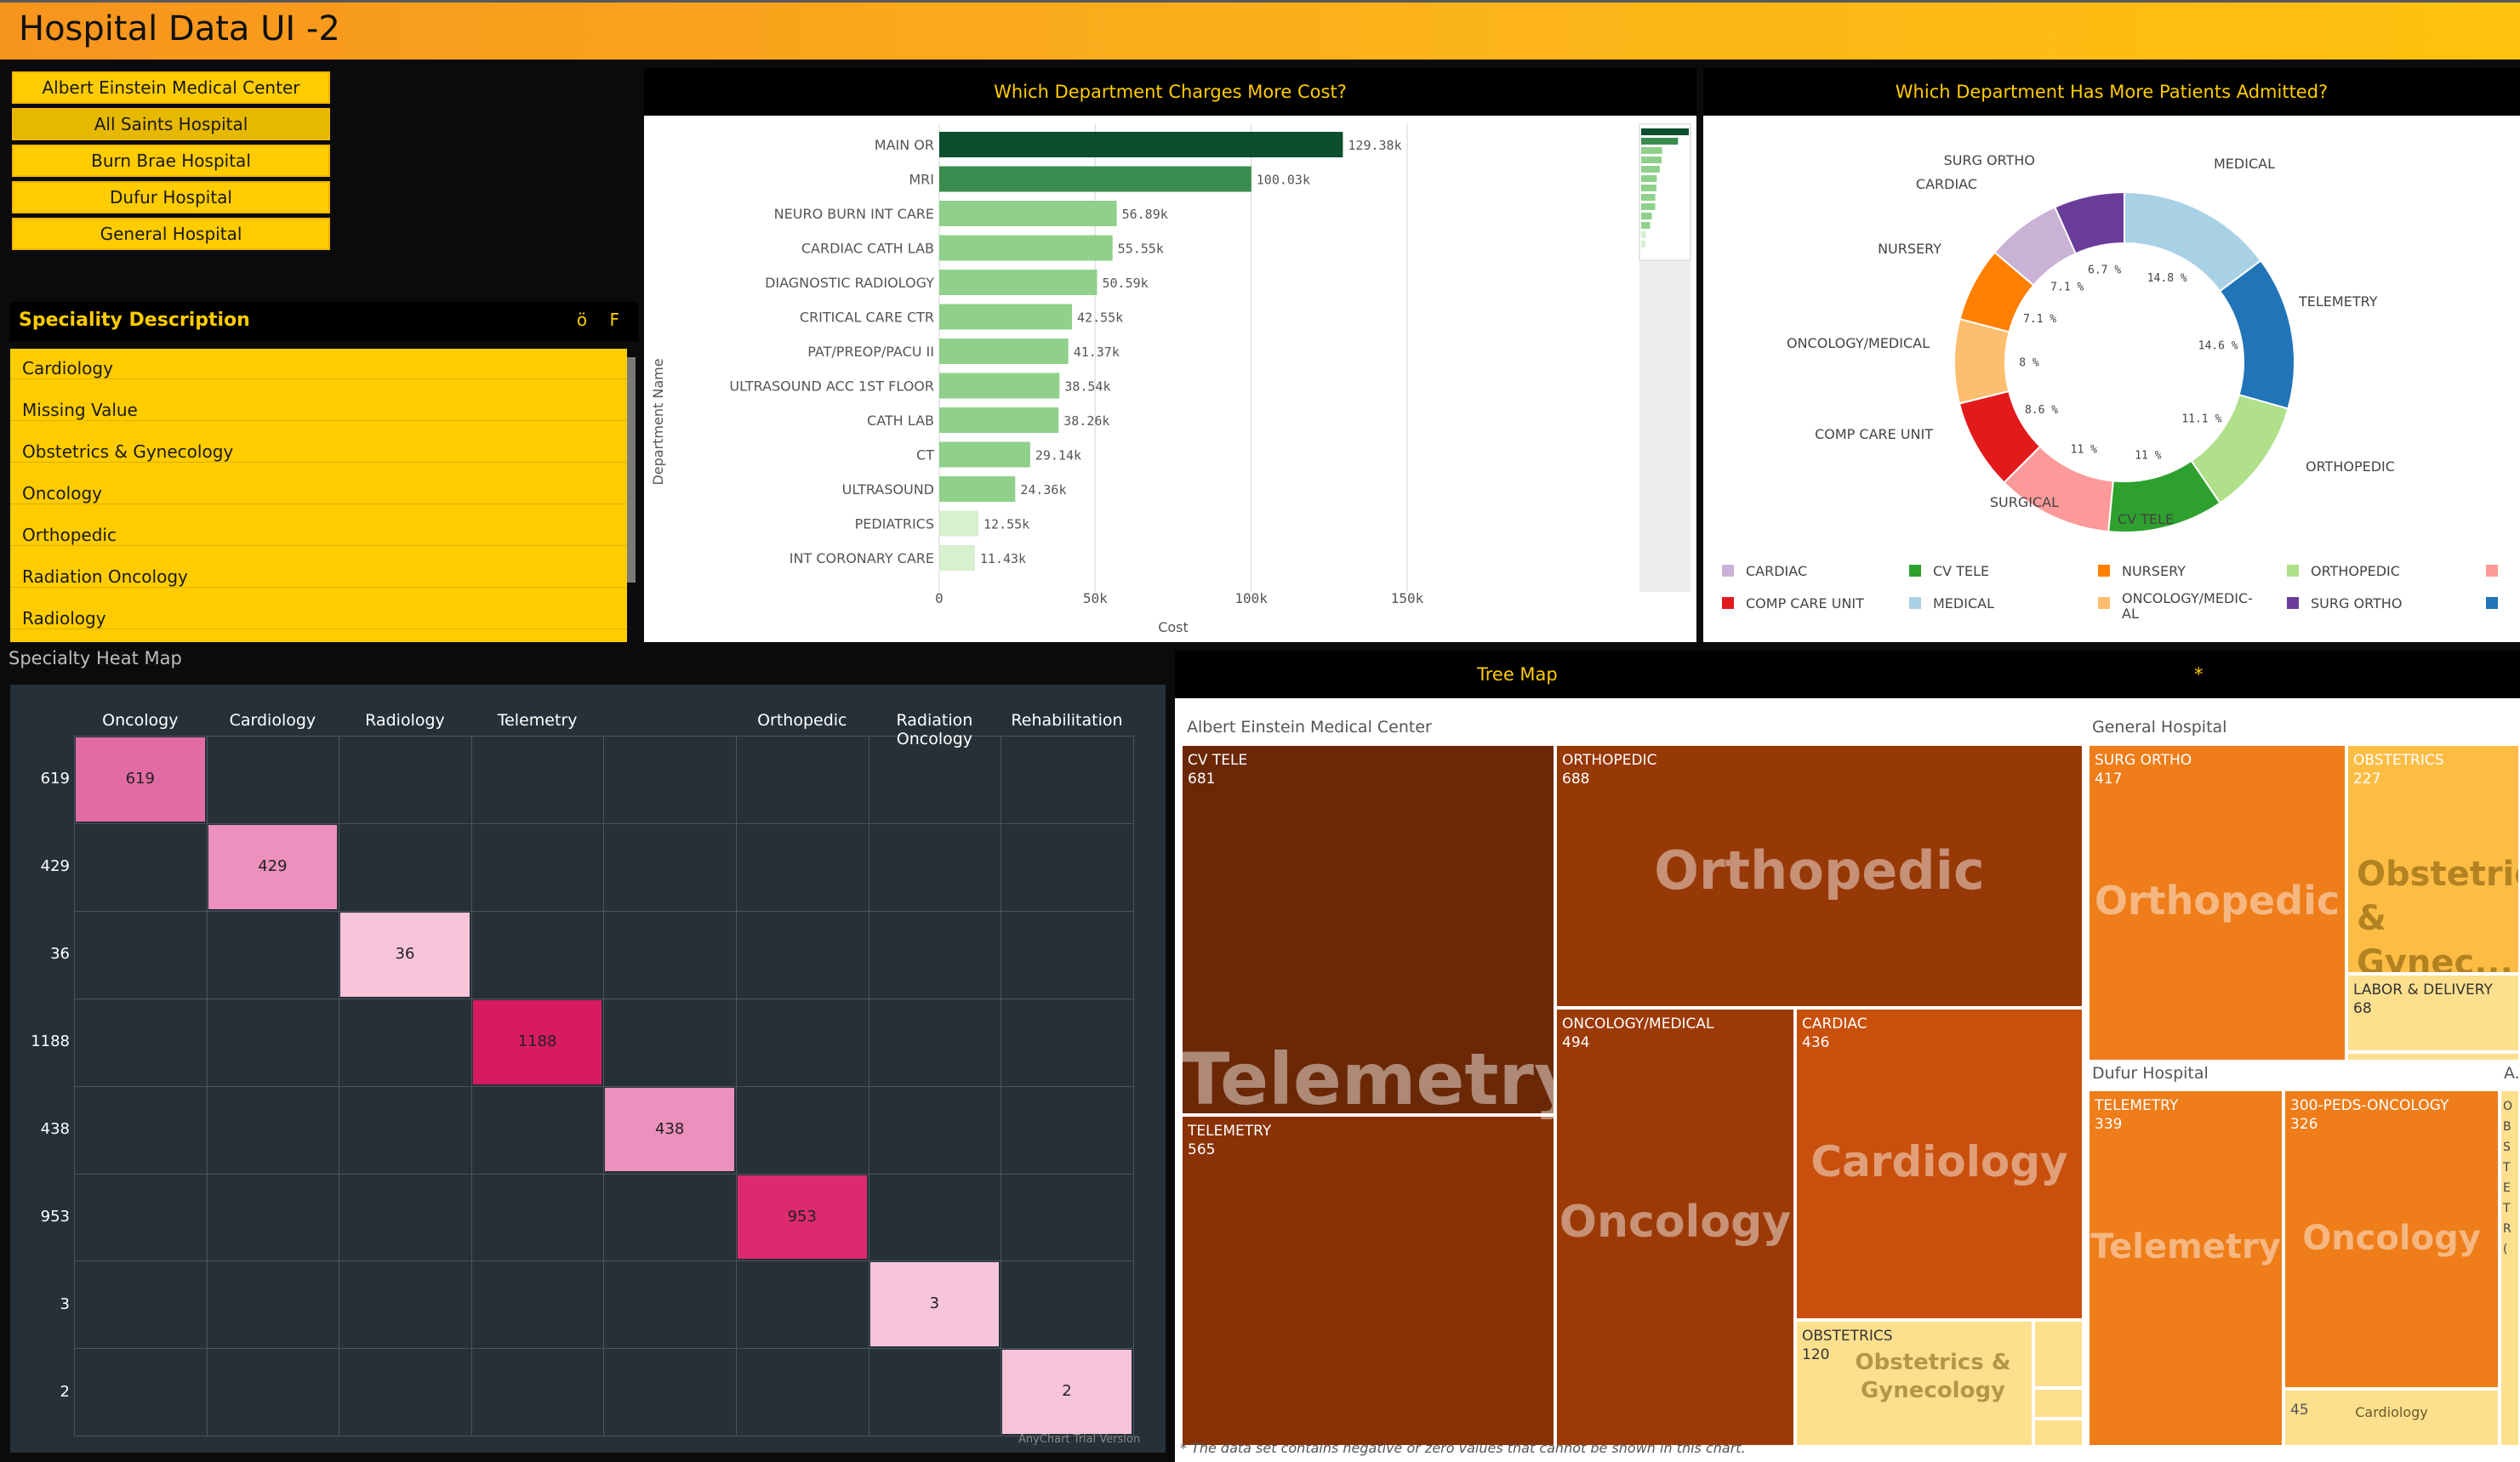 This screenshot has height=1462, width=2520. Describe the element at coordinates (894, 524) in the screenshot. I see `bar-category-label: PEDIATRICS` at that location.